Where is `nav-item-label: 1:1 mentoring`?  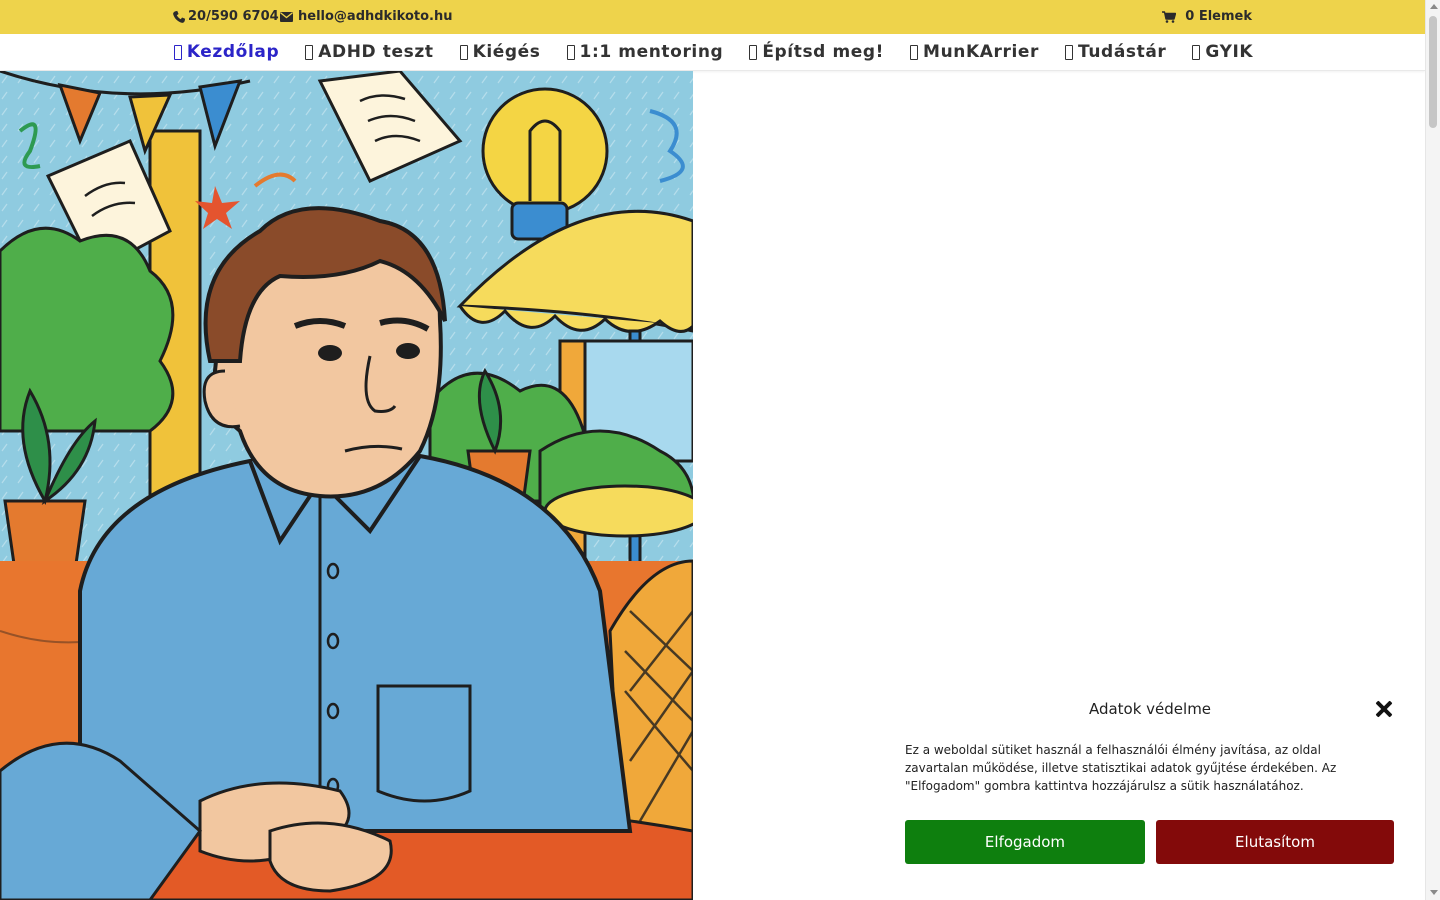
nav-item-label: 1:1 mentoring is located at coordinates (651, 52).